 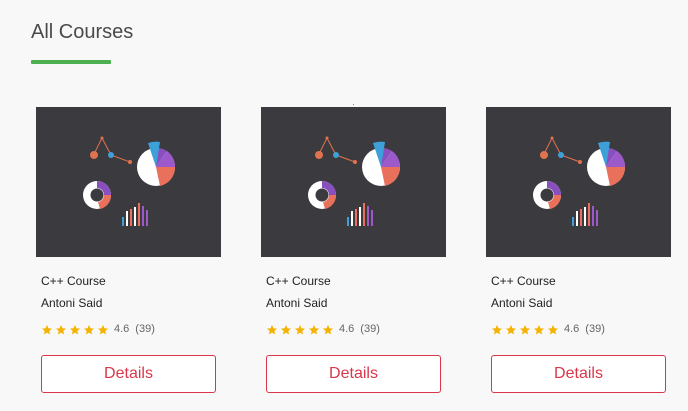 I want to click on title-underline, so click(x=71, y=62).